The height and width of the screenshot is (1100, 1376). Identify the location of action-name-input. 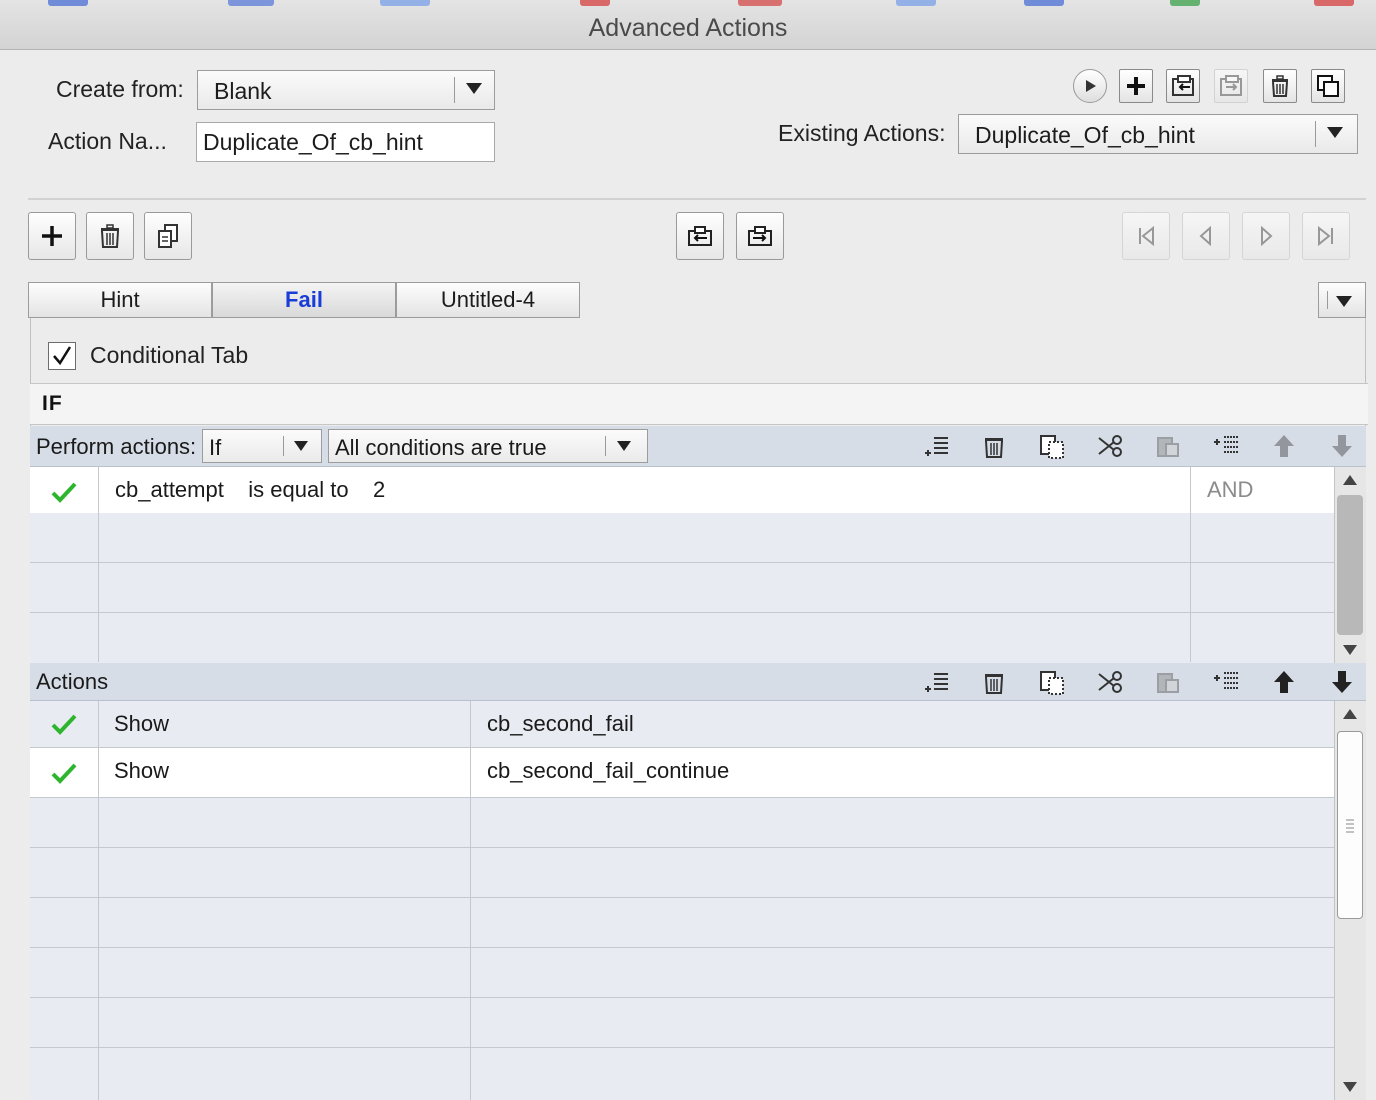
(345, 142).